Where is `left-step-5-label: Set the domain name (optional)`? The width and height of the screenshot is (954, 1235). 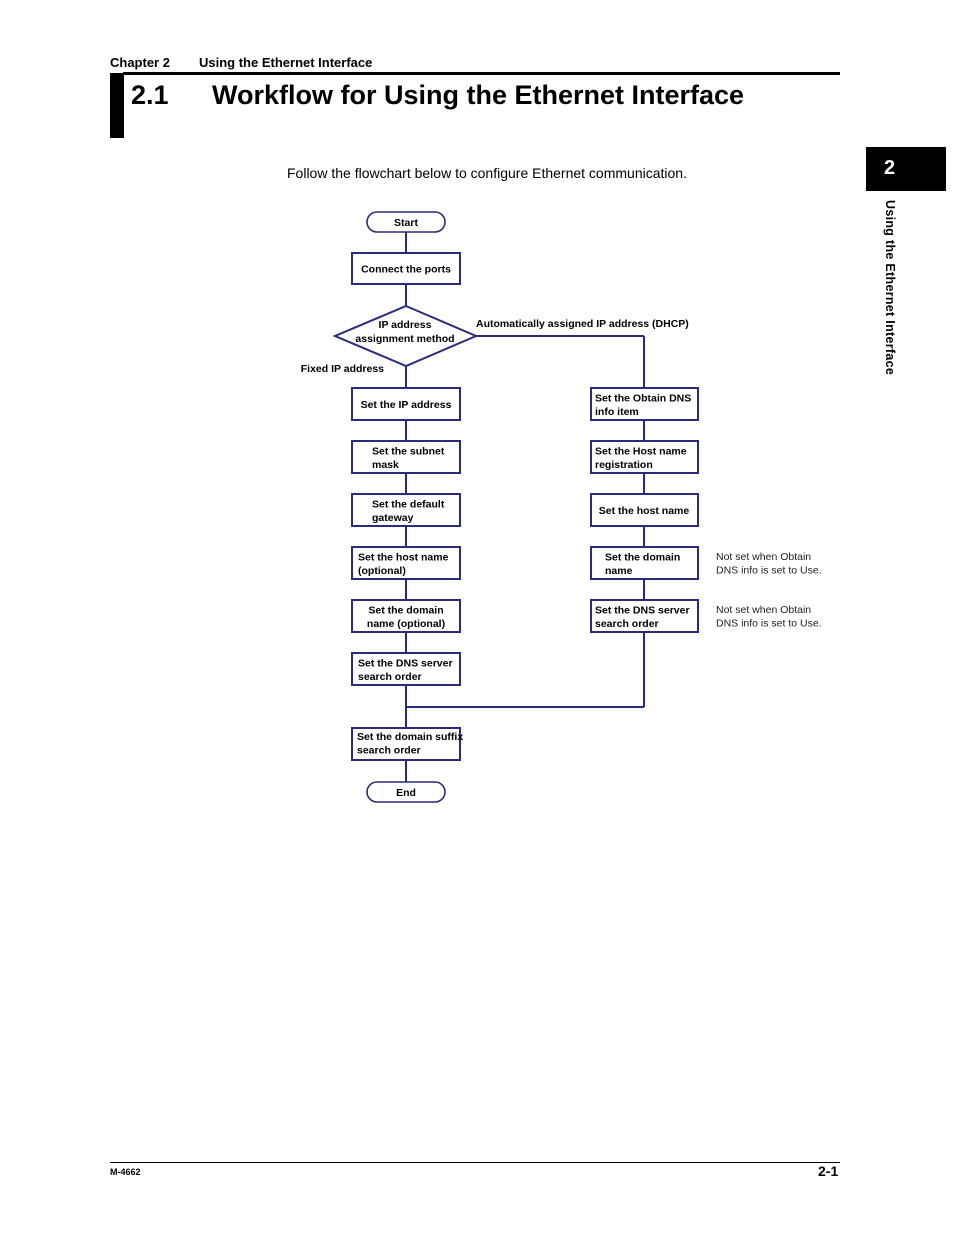
left-step-5-label: Set the domain name (optional) is located at coordinates (406, 617).